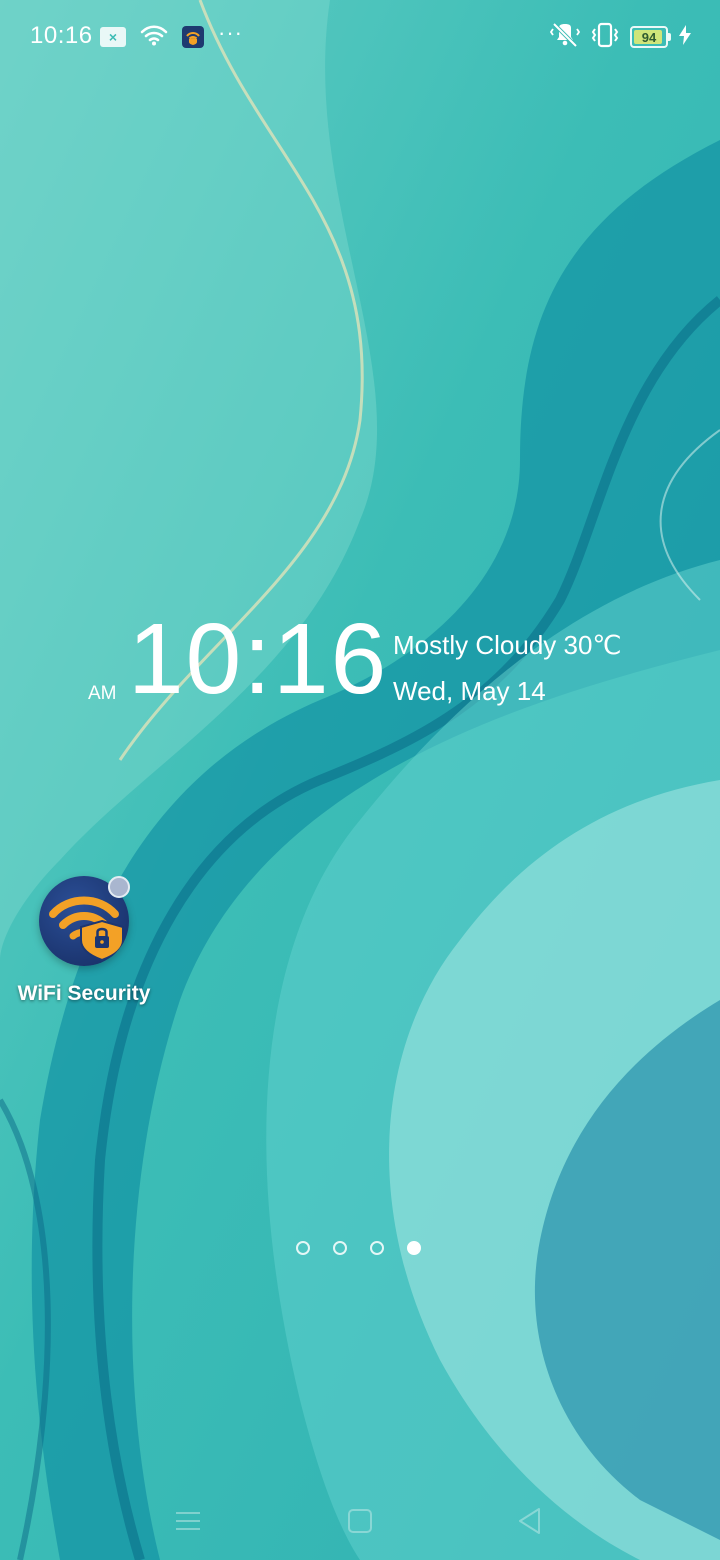 This screenshot has height=1560, width=720. I want to click on menu-icon, so click(188, 1521).